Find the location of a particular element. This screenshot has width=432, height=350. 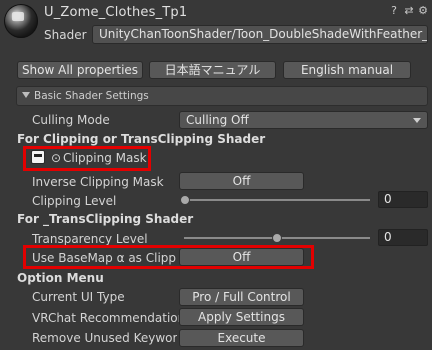

material-title: U_Zome_Clothes_Tp1 is located at coordinates (116, 12).